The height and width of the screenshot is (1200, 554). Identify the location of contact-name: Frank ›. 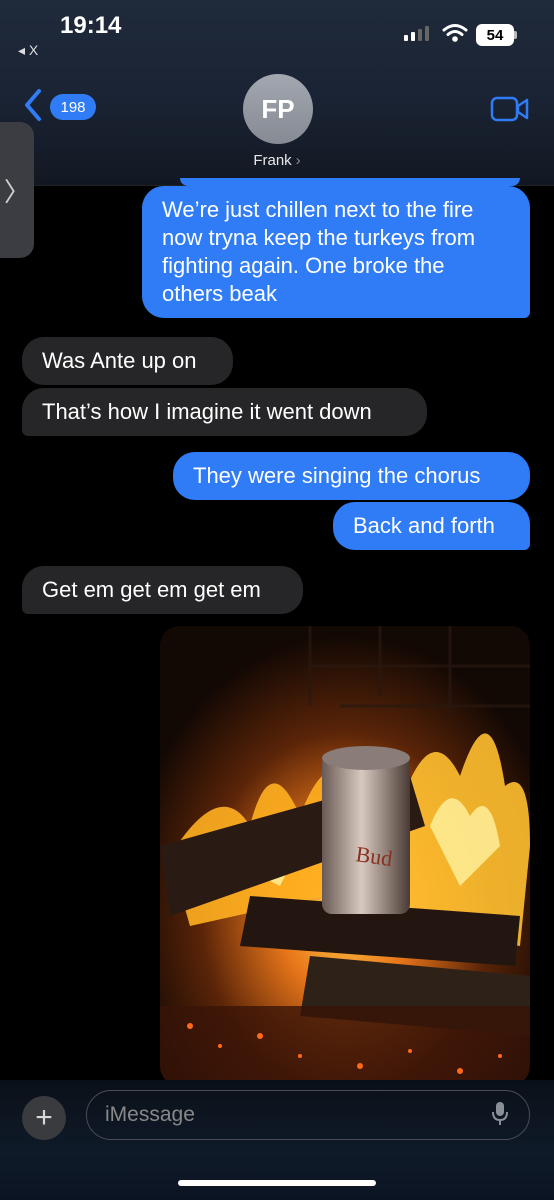
(277, 160).